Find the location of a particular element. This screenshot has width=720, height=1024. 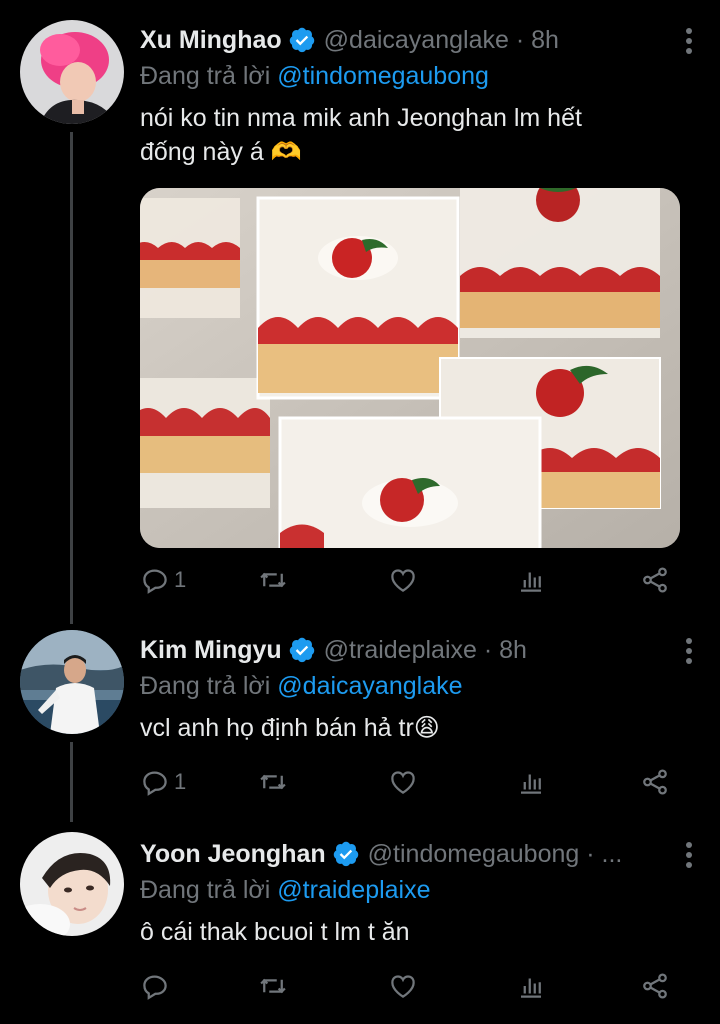

display-name: Yoon Jeonghan is located at coordinates (233, 854).